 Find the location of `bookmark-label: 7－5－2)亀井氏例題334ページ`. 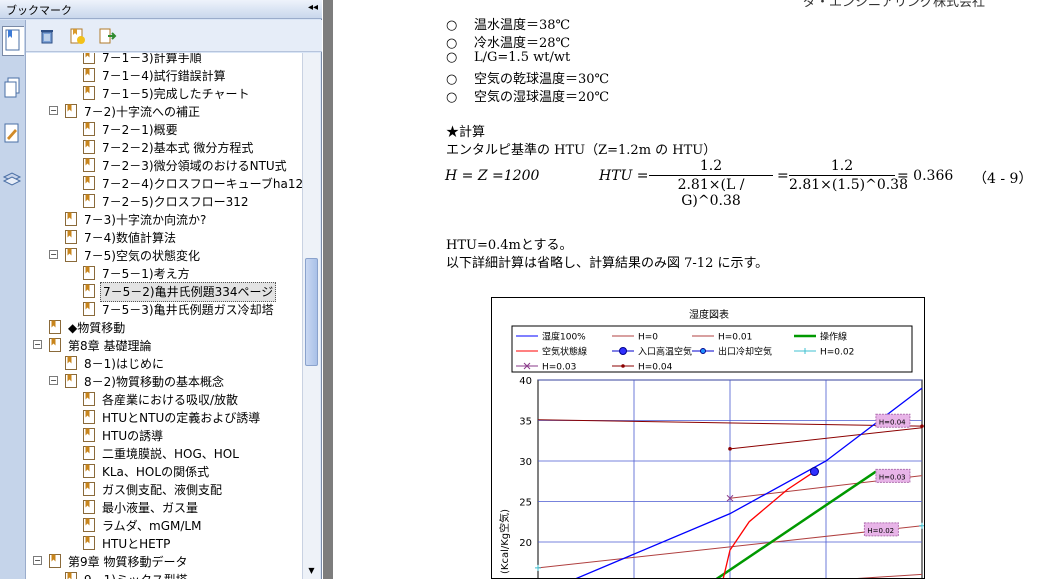

bookmark-label: 7－5－2)亀井氏例題334ページ is located at coordinates (188, 292).